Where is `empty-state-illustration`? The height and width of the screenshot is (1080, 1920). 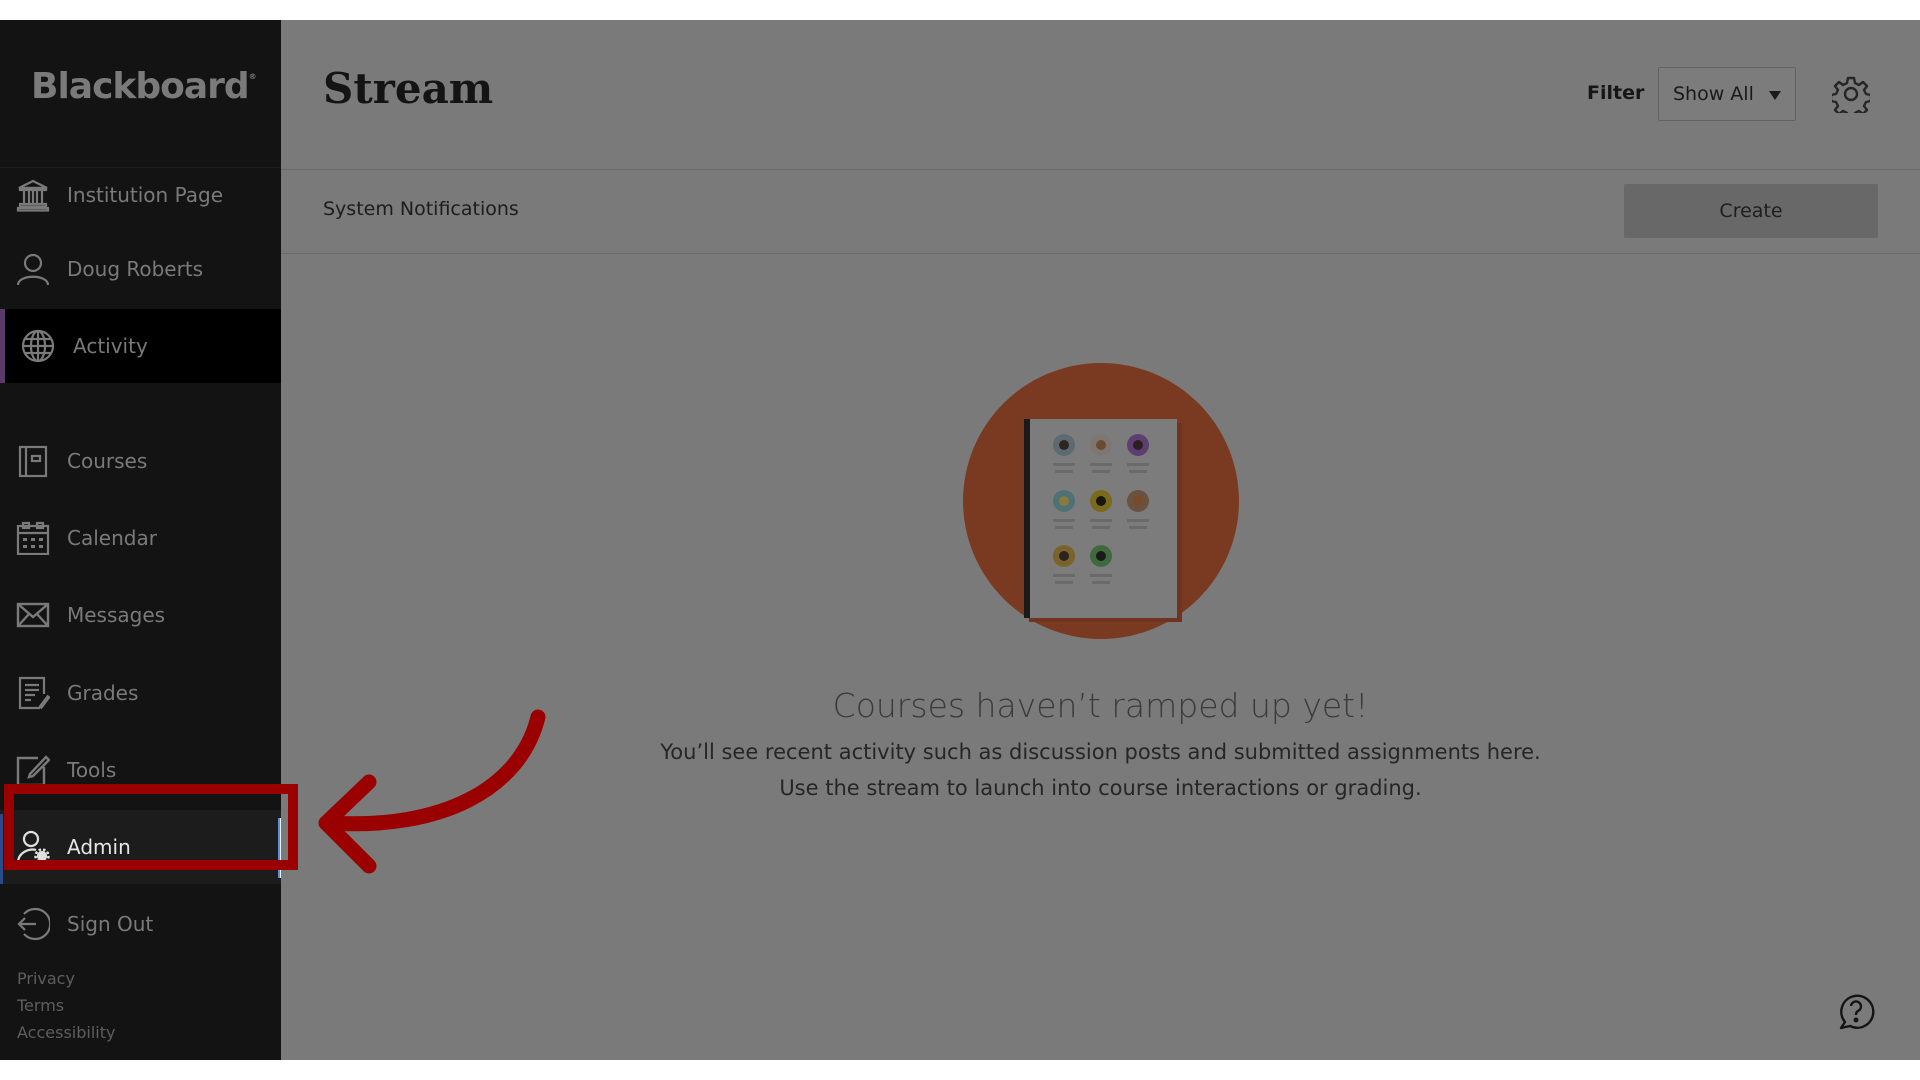
empty-state-illustration is located at coordinates (1101, 501).